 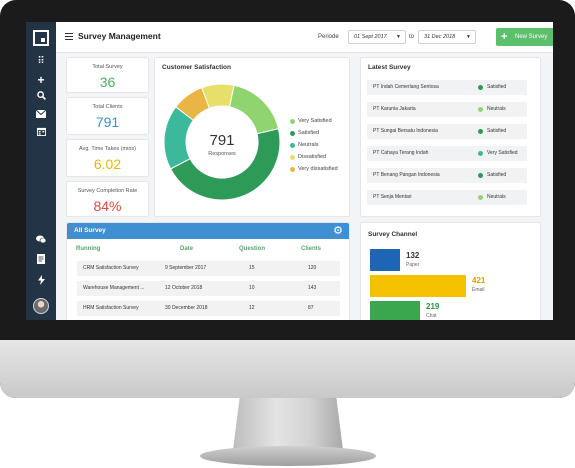 I want to click on new-survey-button: + New Survey, so click(x=524, y=37).